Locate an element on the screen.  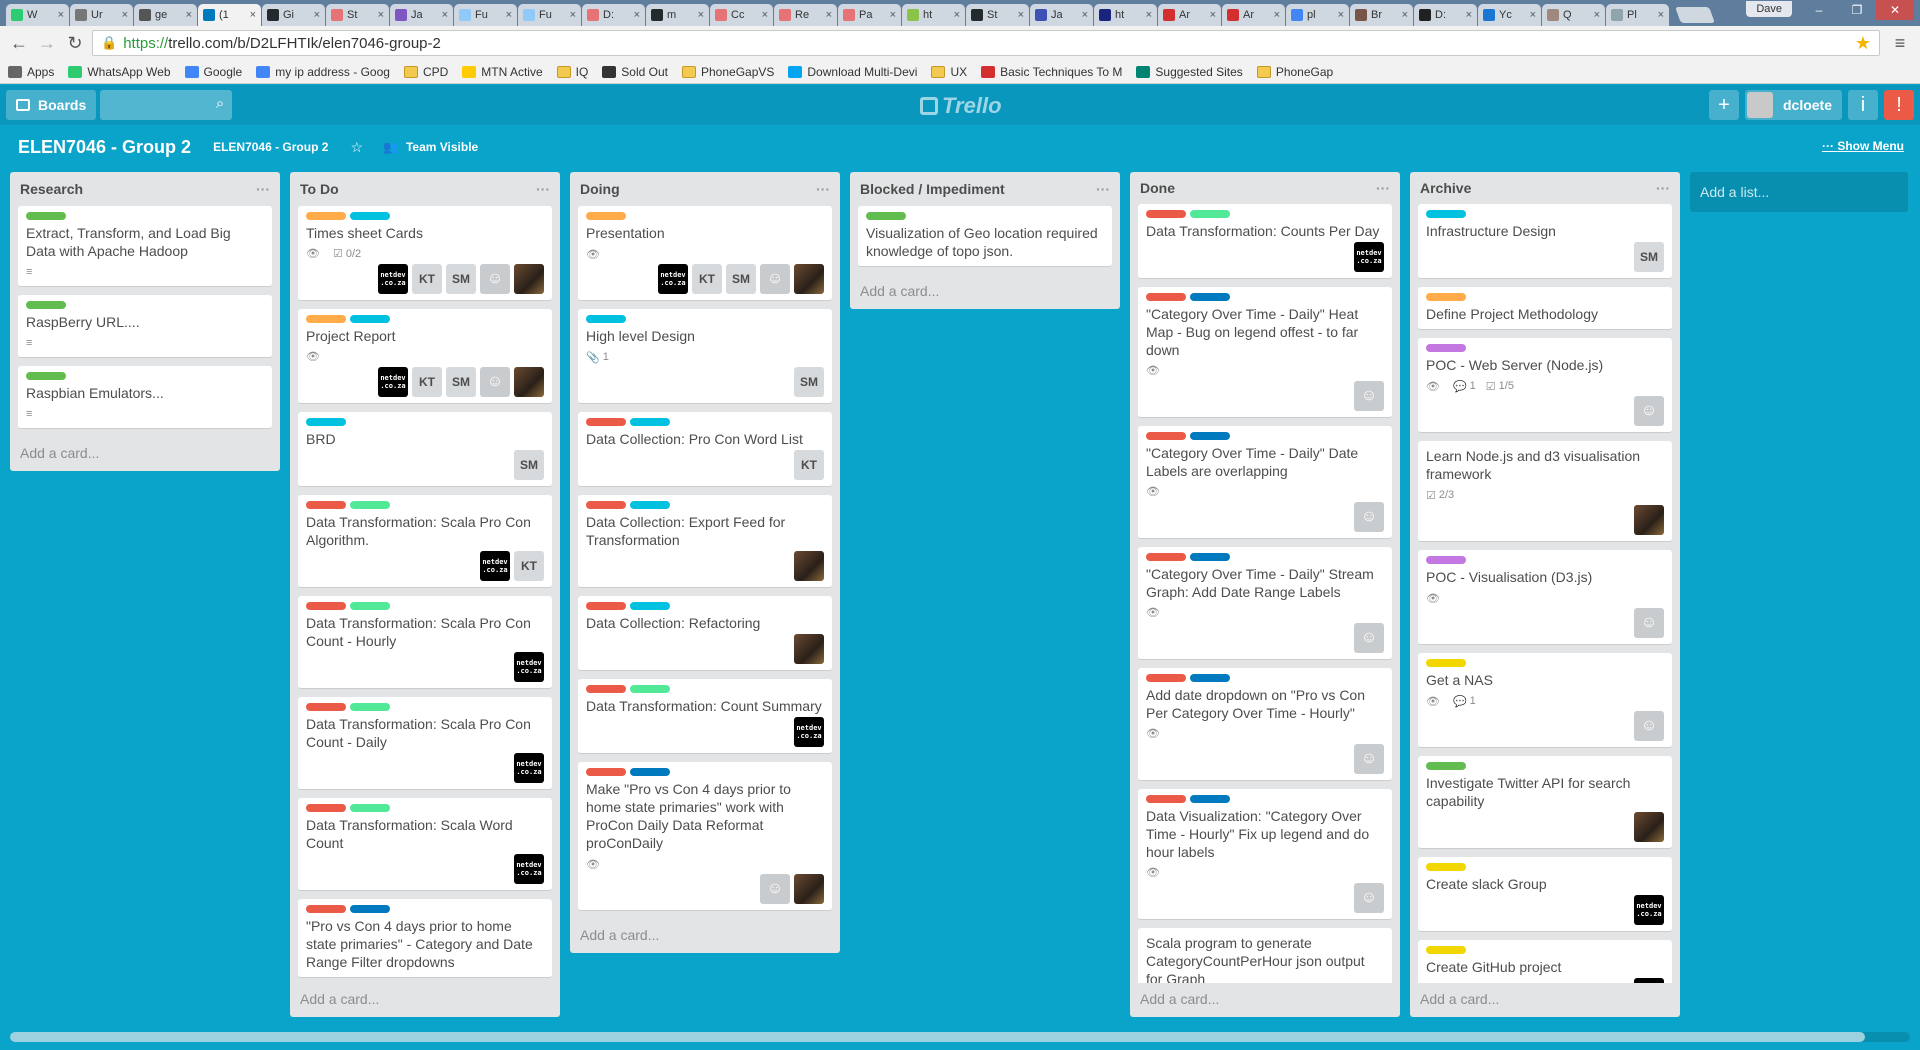
card: BRD SM is located at coordinates (425, 449).